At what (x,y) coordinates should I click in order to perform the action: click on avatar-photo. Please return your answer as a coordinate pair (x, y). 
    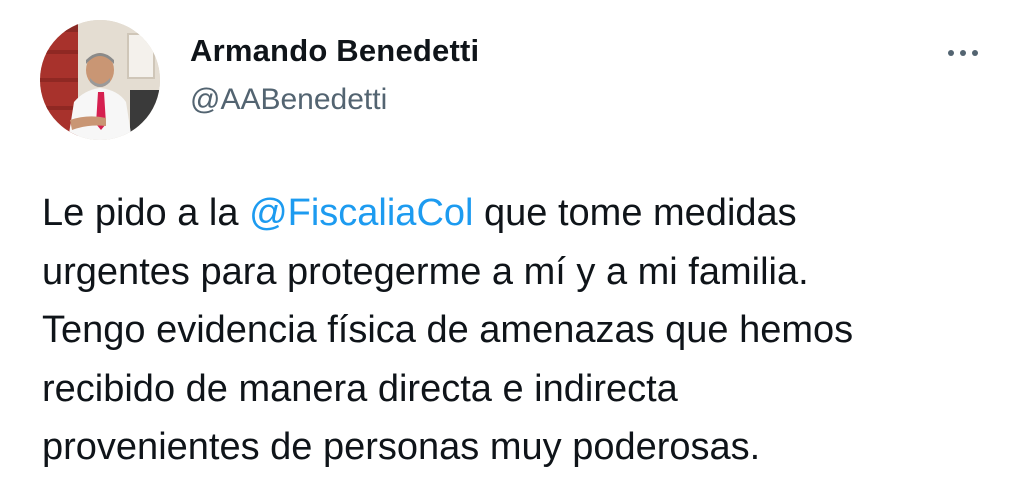
    Looking at the image, I should click on (100, 80).